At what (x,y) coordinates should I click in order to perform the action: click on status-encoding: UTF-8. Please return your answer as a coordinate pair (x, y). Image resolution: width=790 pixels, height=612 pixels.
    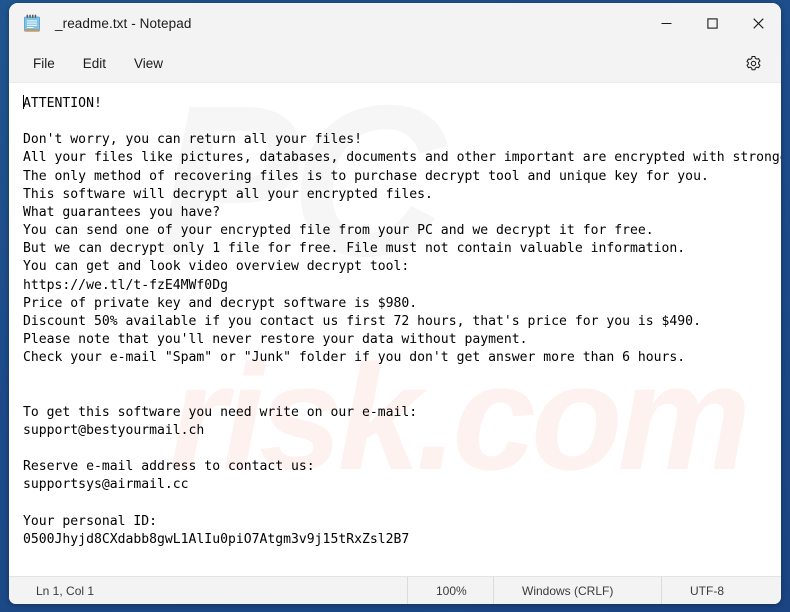
    Looking at the image, I should click on (721, 590).